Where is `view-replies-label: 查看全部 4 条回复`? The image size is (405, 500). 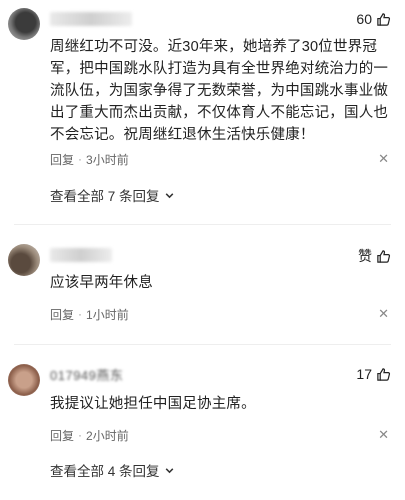
view-replies-label: 查看全部 4 条回复 is located at coordinates (105, 471).